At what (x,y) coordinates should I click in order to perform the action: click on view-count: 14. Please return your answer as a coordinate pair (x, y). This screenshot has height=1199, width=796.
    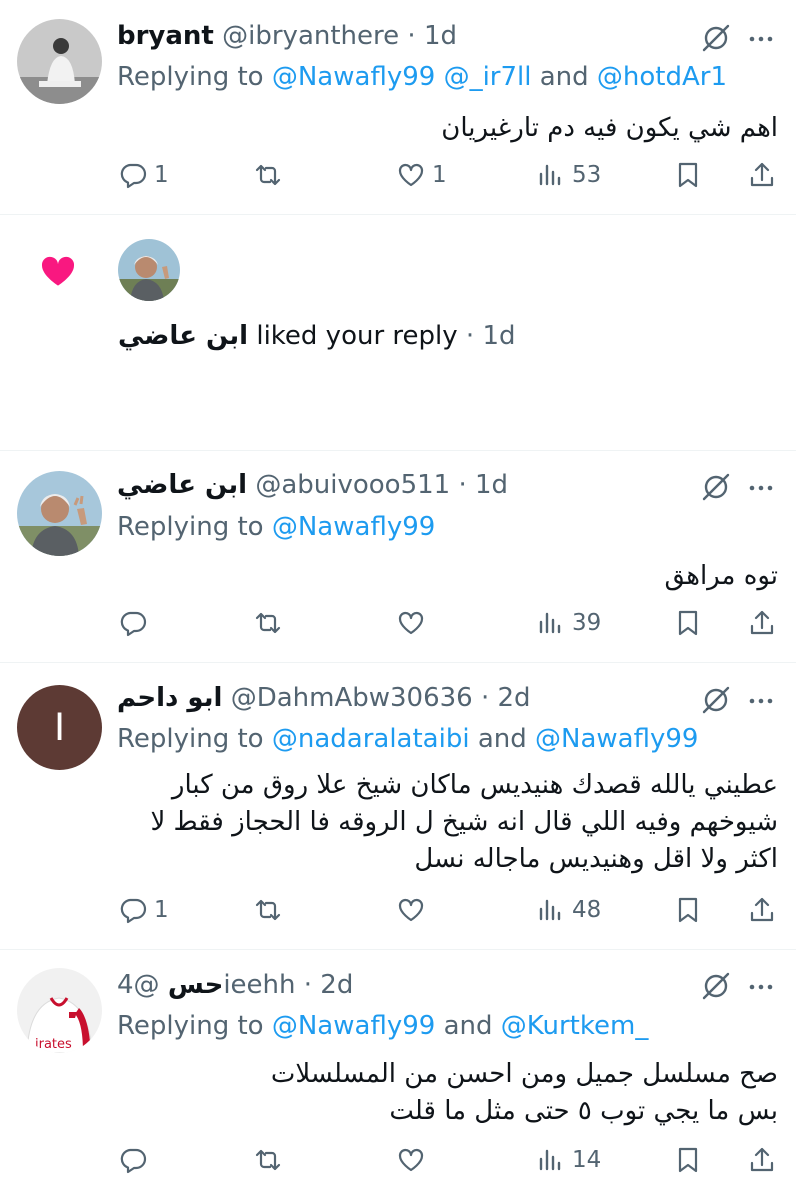
    Looking at the image, I should click on (587, 1160).